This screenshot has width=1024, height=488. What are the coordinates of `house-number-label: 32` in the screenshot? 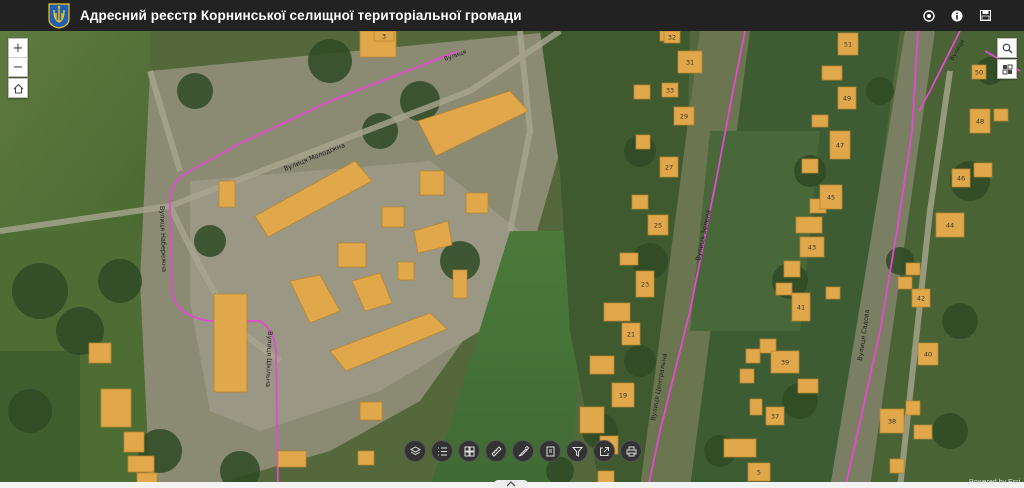 It's located at (672, 38).